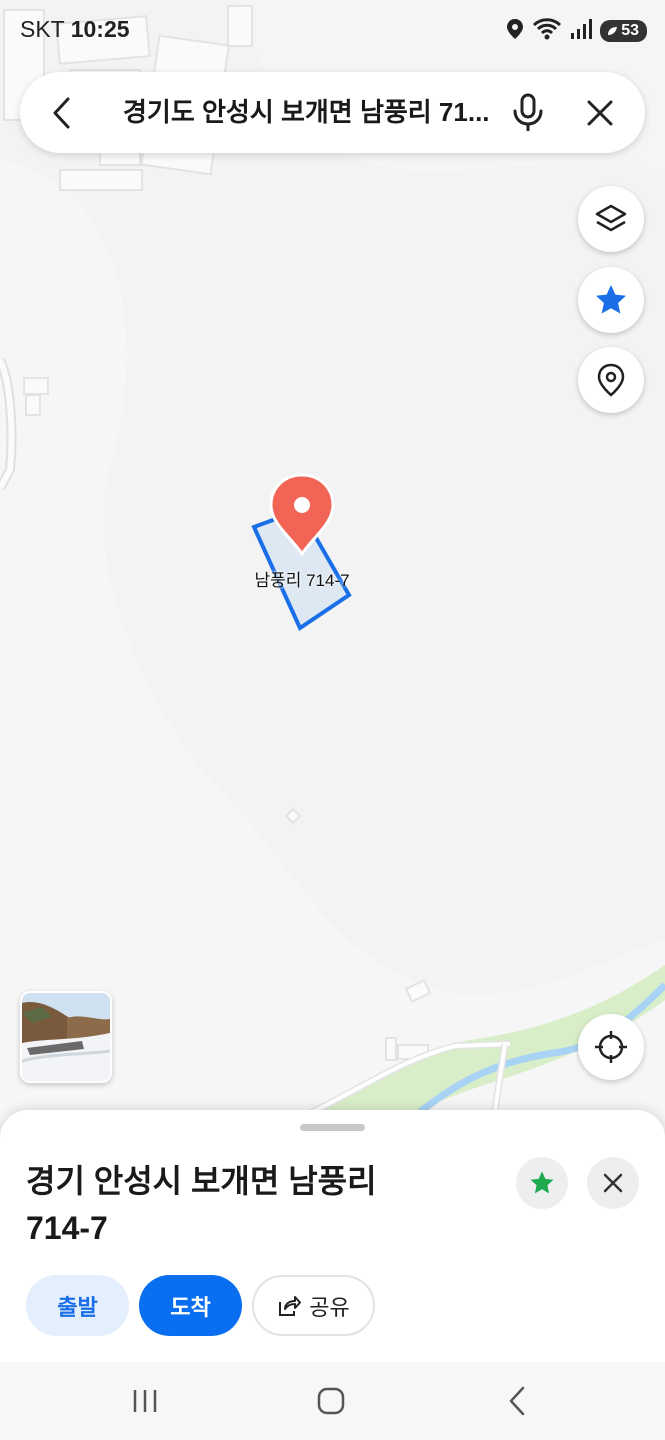 The image size is (665, 1440). I want to click on voice-search-button, so click(528, 112).